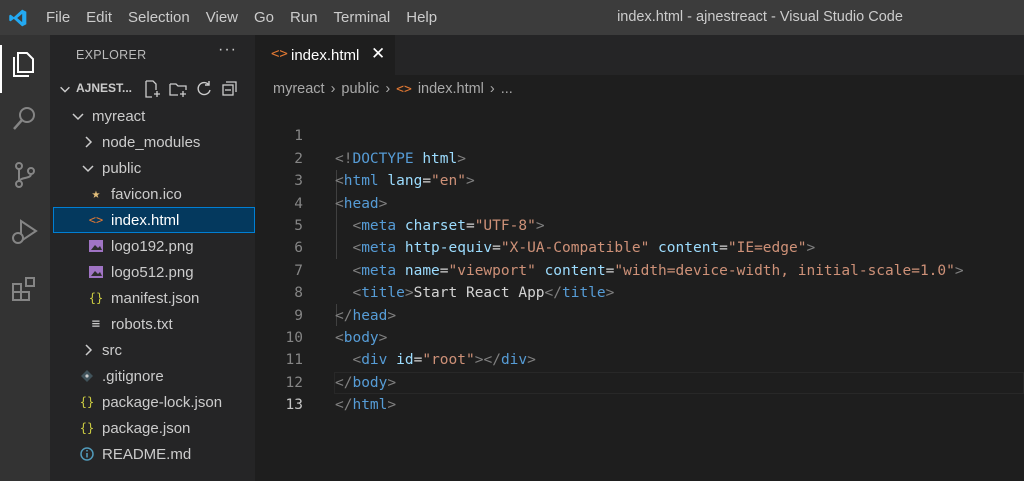 Image resolution: width=1024 pixels, height=481 pixels. What do you see at coordinates (146, 428) in the screenshot?
I see `tree-label: package.json` at bounding box center [146, 428].